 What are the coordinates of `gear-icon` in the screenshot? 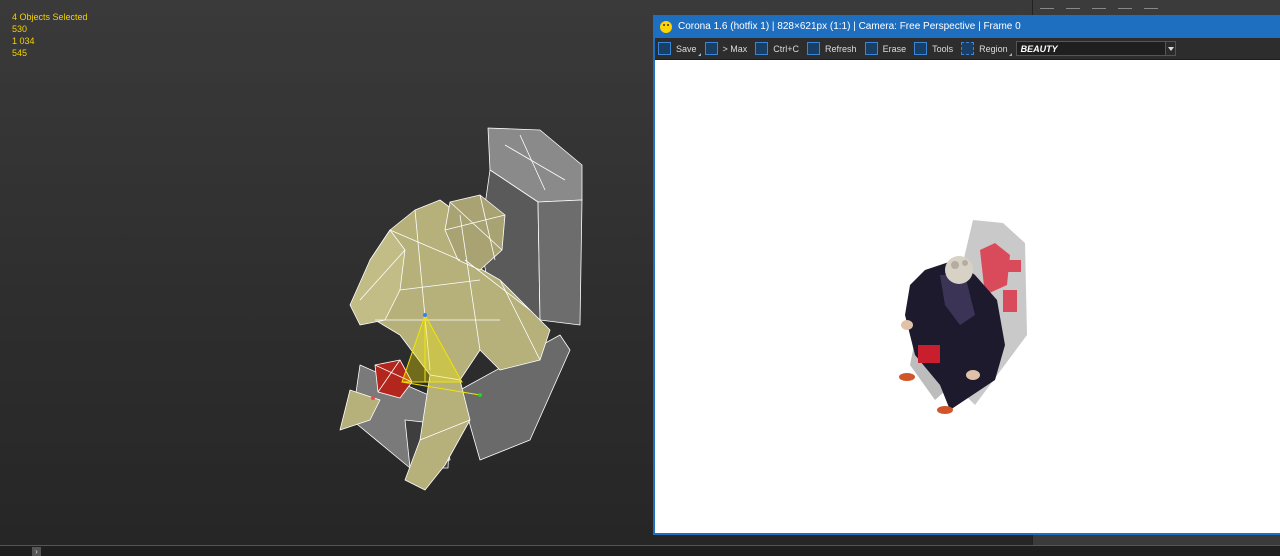 It's located at (921, 48).